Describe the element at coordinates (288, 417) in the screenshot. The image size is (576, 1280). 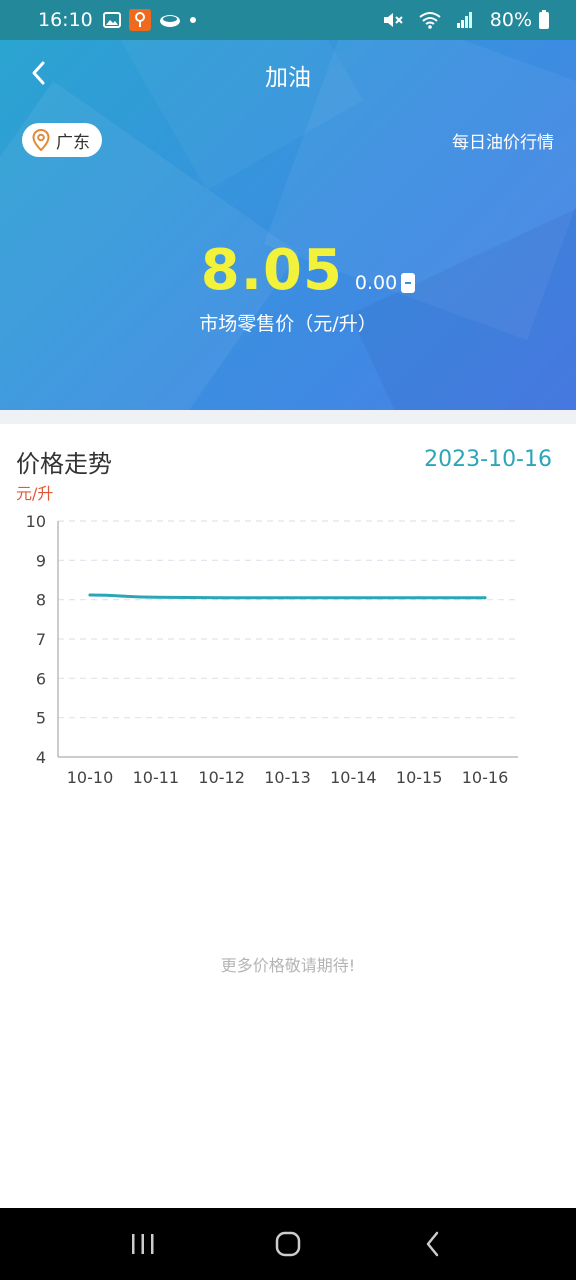
I see `section-divider` at that location.